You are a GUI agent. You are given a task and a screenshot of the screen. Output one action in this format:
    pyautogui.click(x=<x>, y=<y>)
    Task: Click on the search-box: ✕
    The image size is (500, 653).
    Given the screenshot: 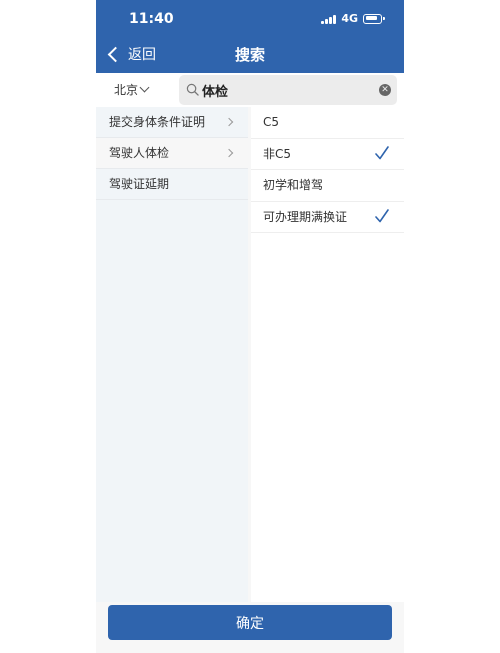 What is the action you would take?
    pyautogui.click(x=288, y=90)
    